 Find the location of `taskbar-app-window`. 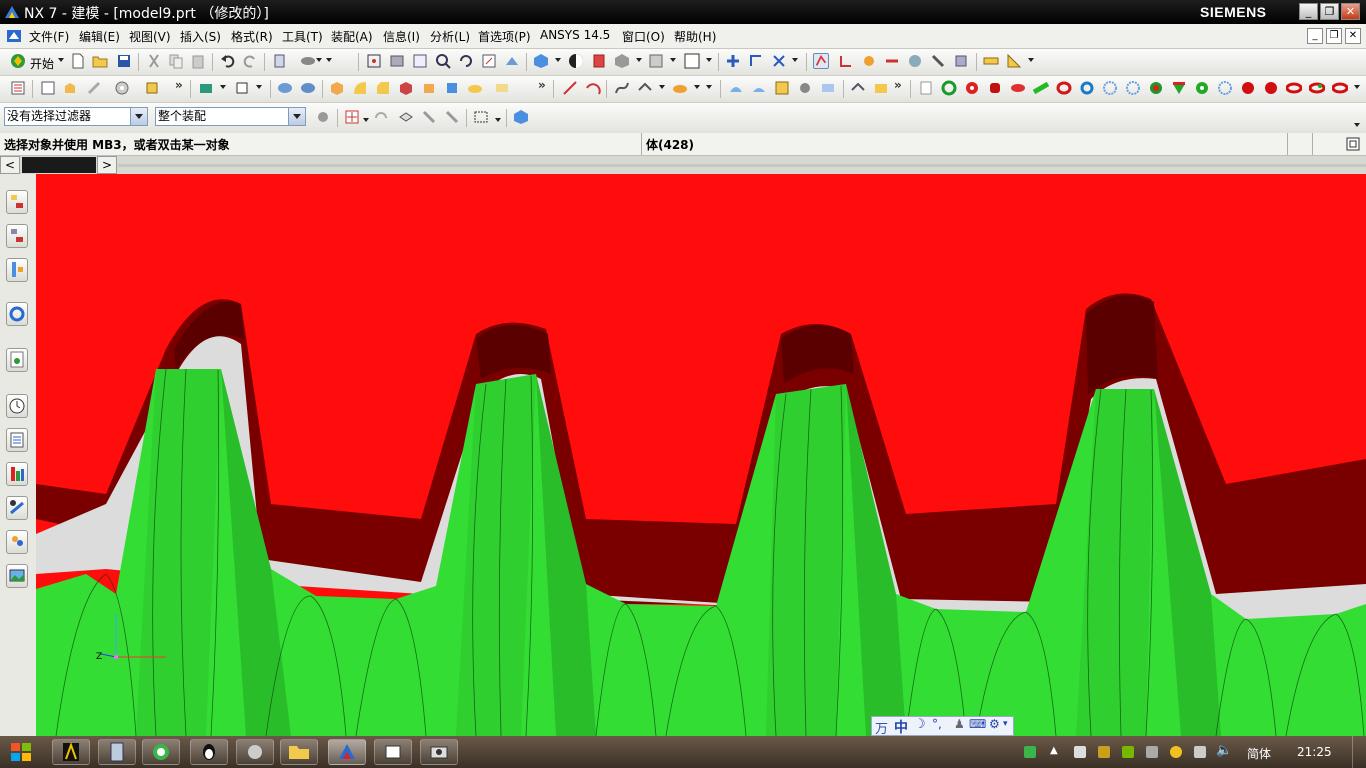

taskbar-app-window is located at coordinates (393, 752).